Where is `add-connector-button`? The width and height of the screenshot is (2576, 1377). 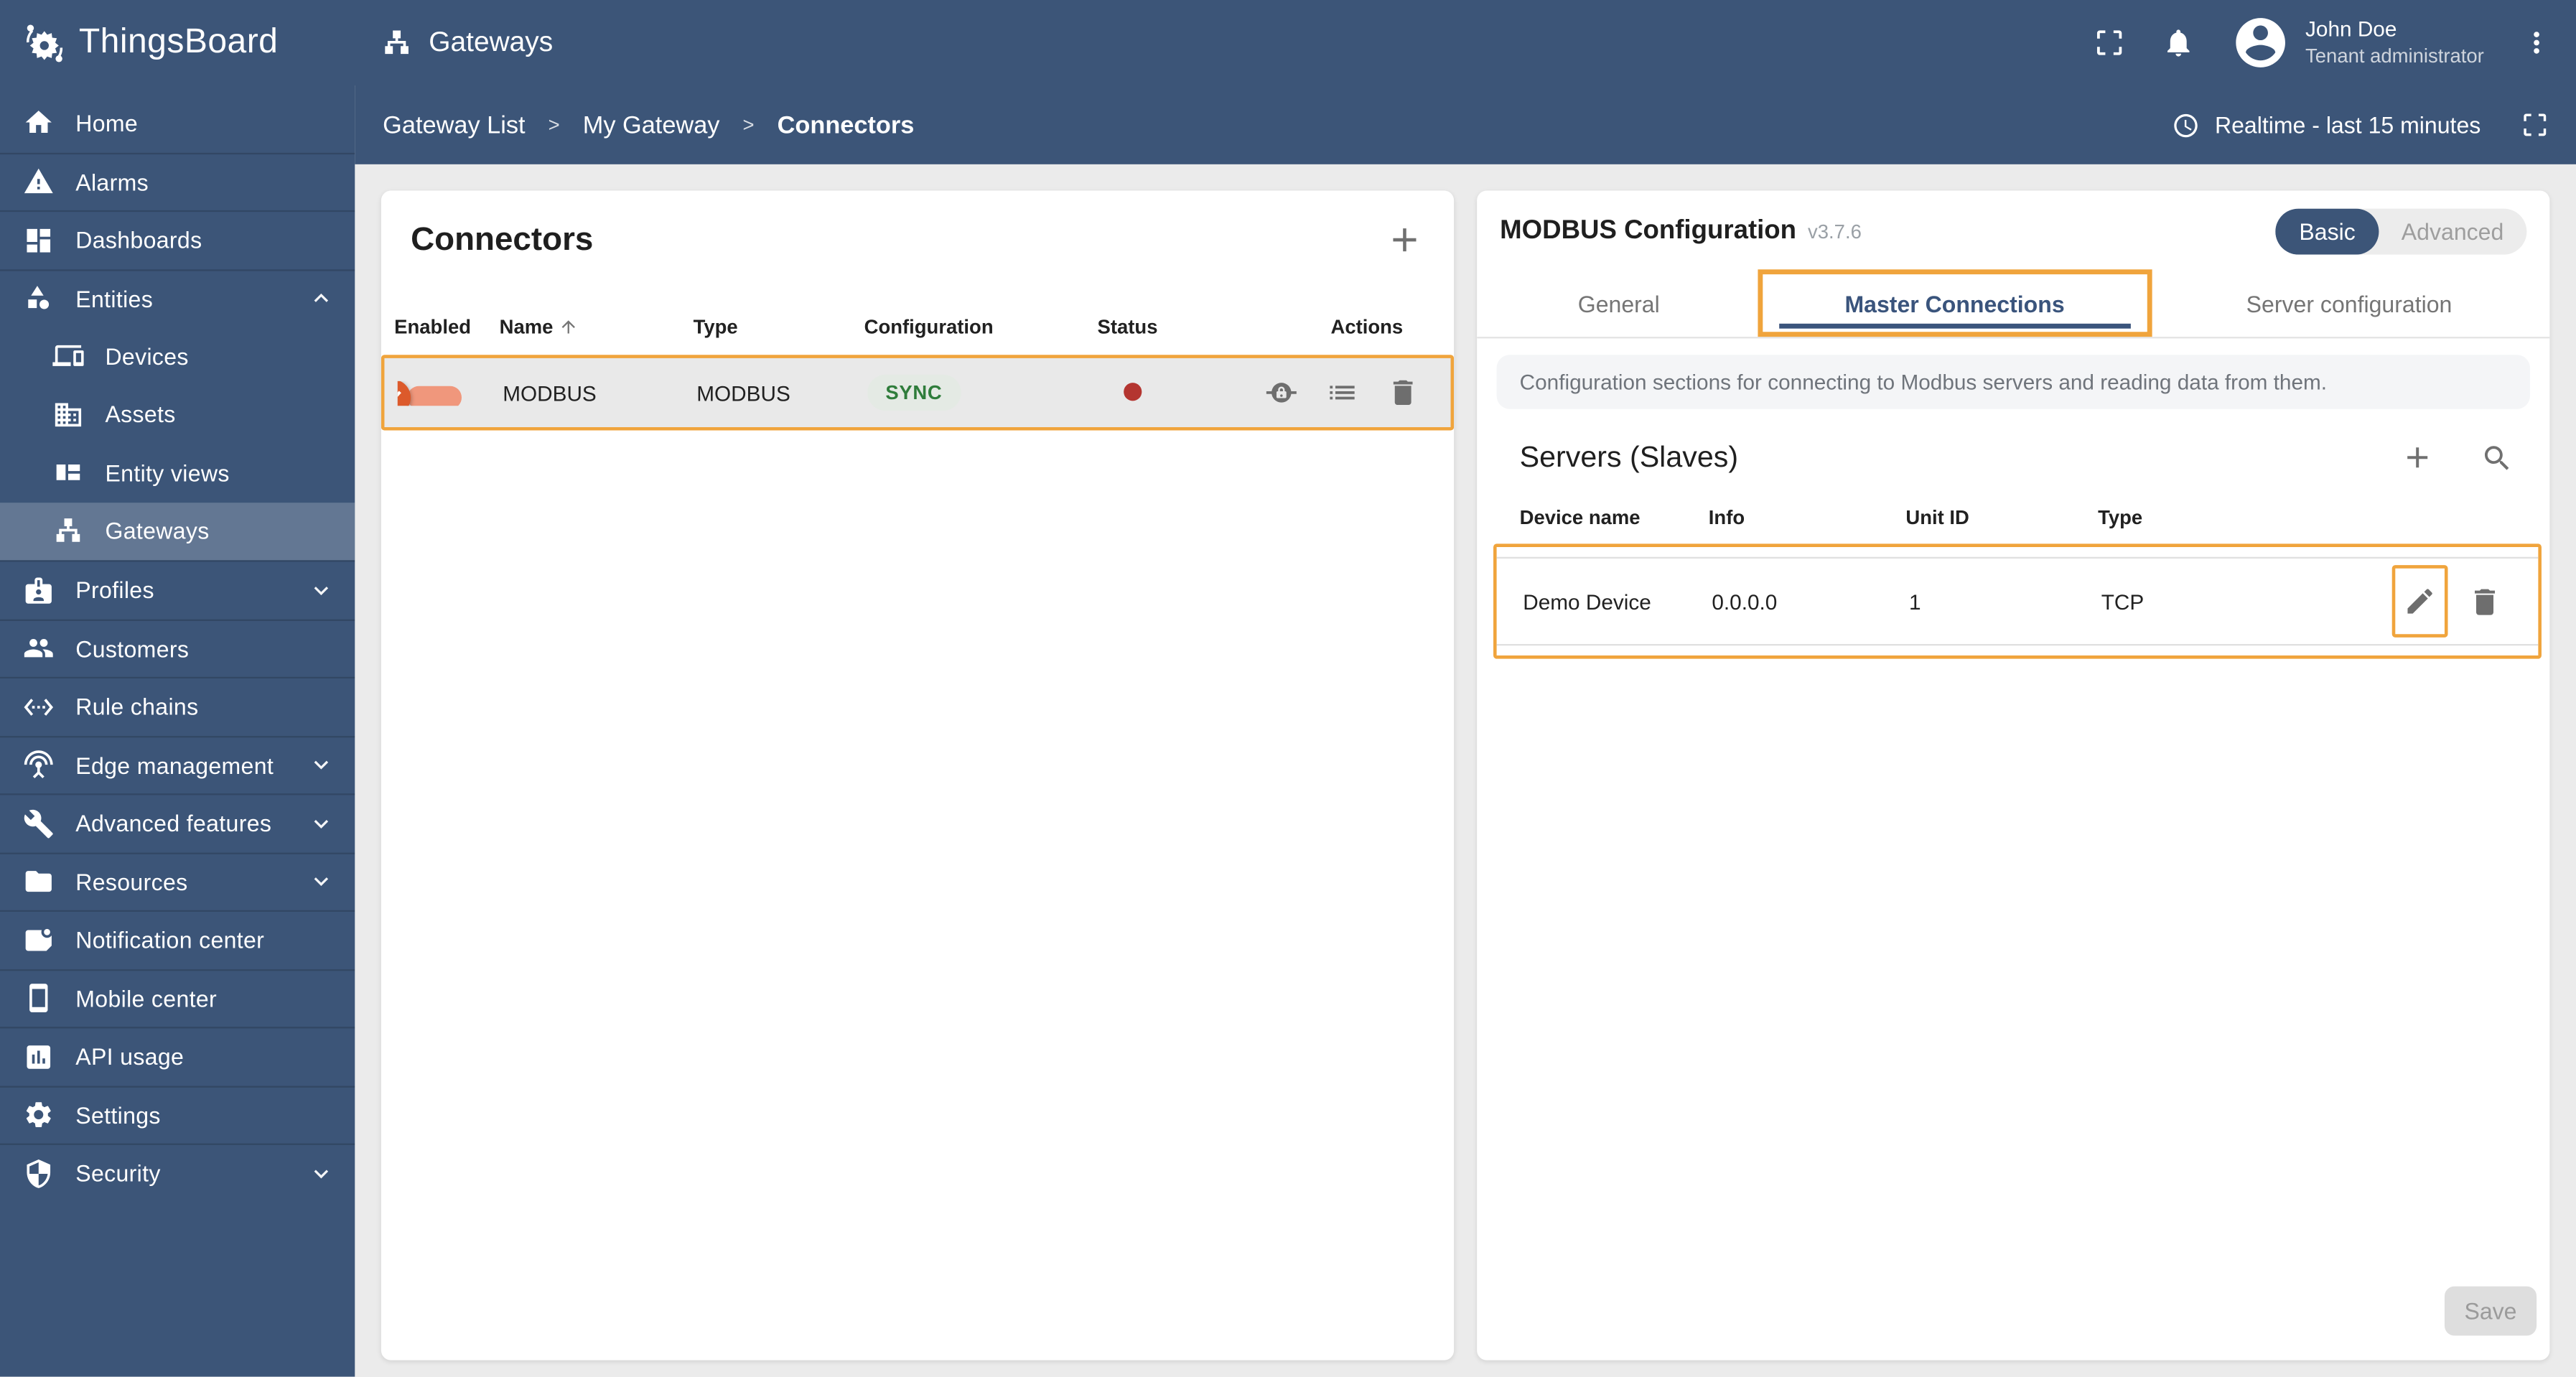 add-connector-button is located at coordinates (1404, 240).